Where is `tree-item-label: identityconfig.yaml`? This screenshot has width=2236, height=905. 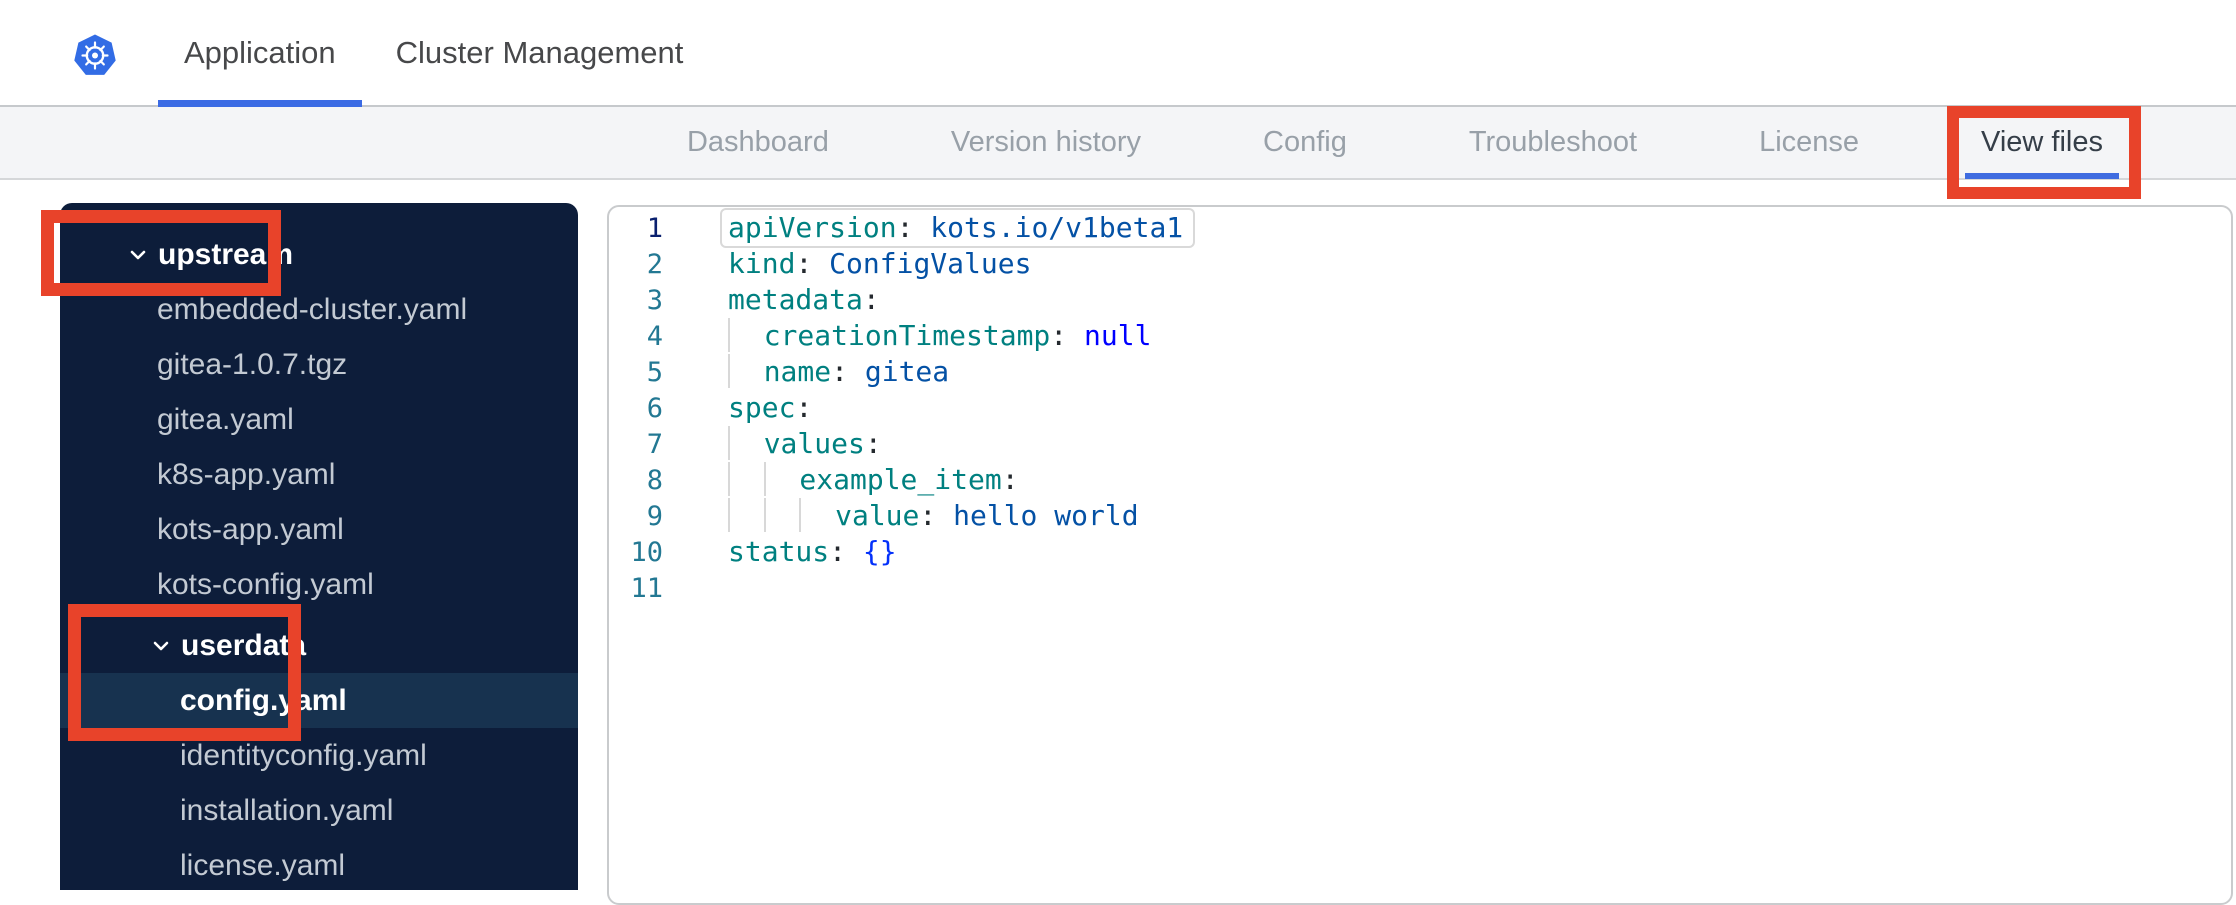
tree-item-label: identityconfig.yaml is located at coordinates (303, 755).